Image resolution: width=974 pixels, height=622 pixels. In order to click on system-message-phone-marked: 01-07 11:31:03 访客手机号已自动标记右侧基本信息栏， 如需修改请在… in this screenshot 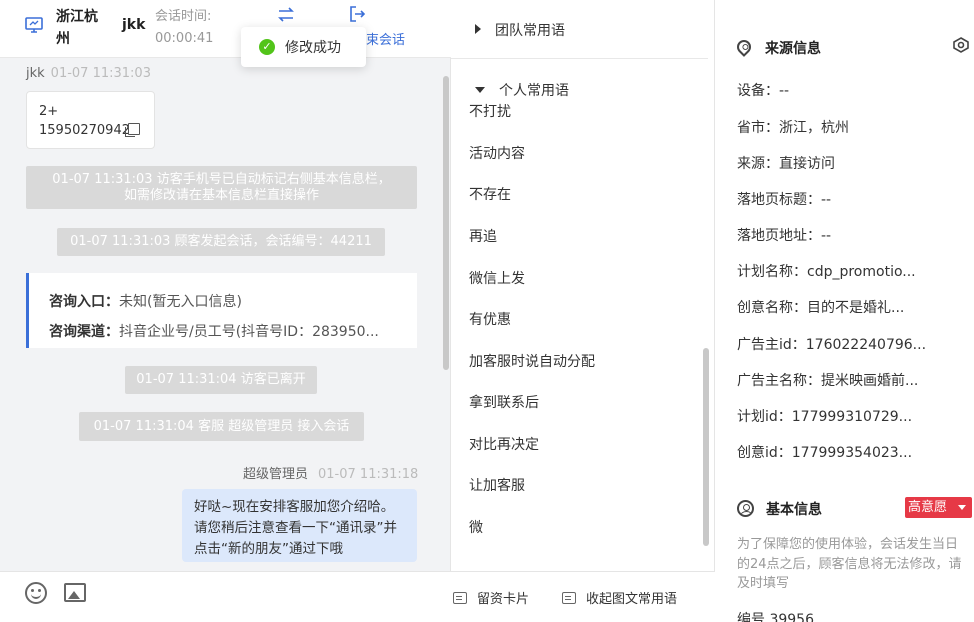, I will do `click(221, 187)`.